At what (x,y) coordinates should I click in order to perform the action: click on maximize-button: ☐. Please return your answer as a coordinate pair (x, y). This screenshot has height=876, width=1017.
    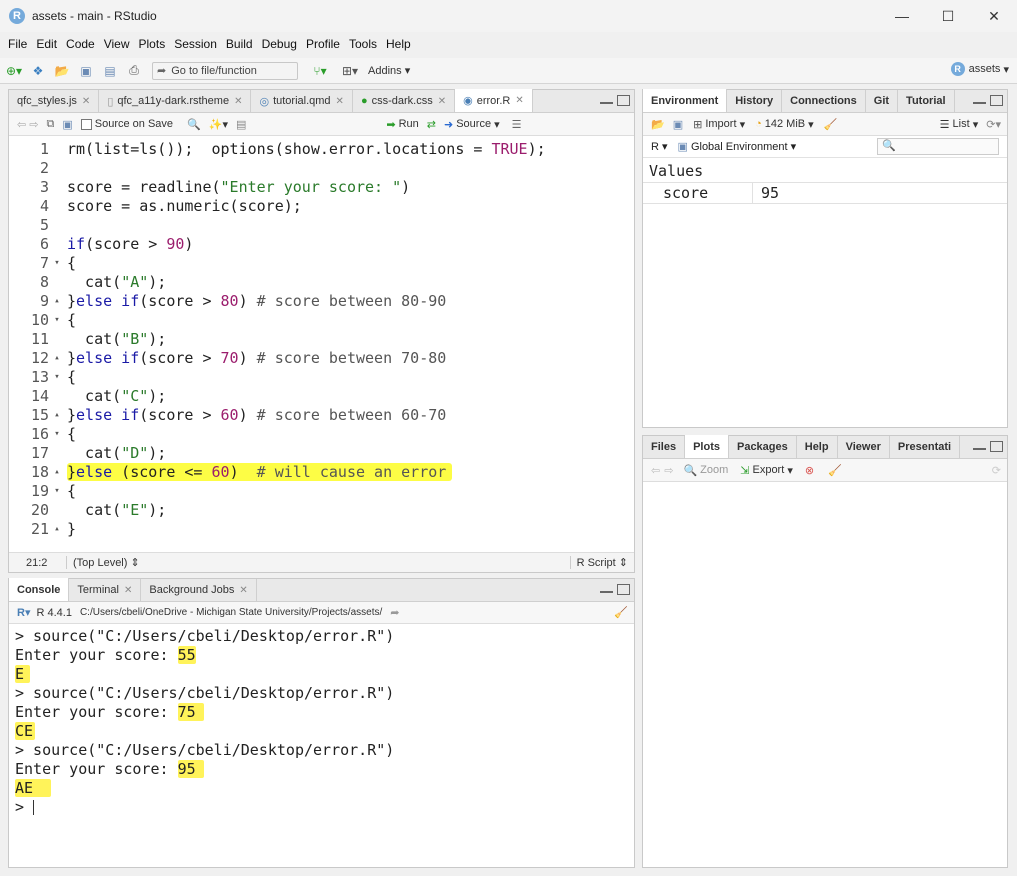
    Looking at the image, I should click on (948, 16).